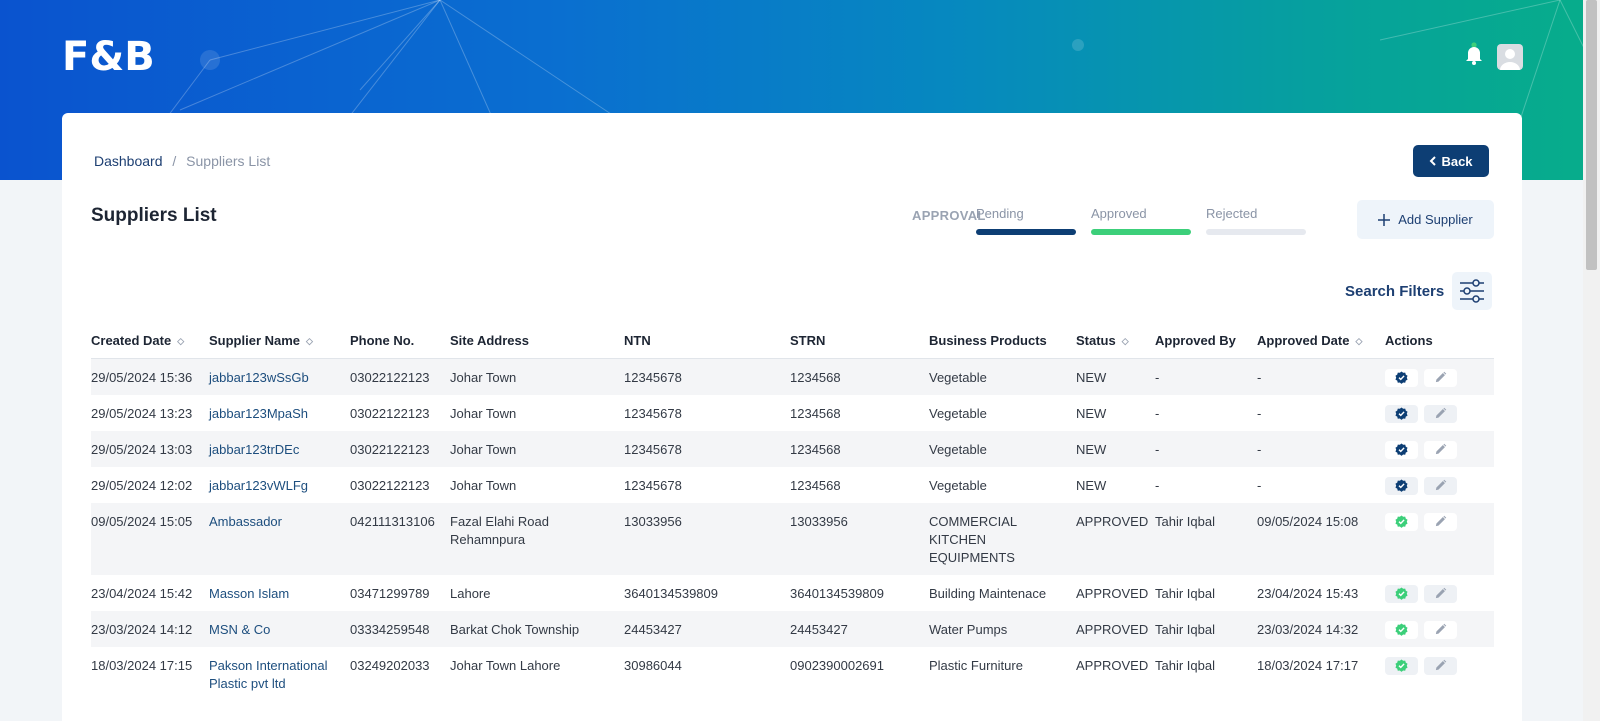 Image resolution: width=1600 pixels, height=721 pixels. I want to click on col-created-date: Created Date ◇, so click(150, 341).